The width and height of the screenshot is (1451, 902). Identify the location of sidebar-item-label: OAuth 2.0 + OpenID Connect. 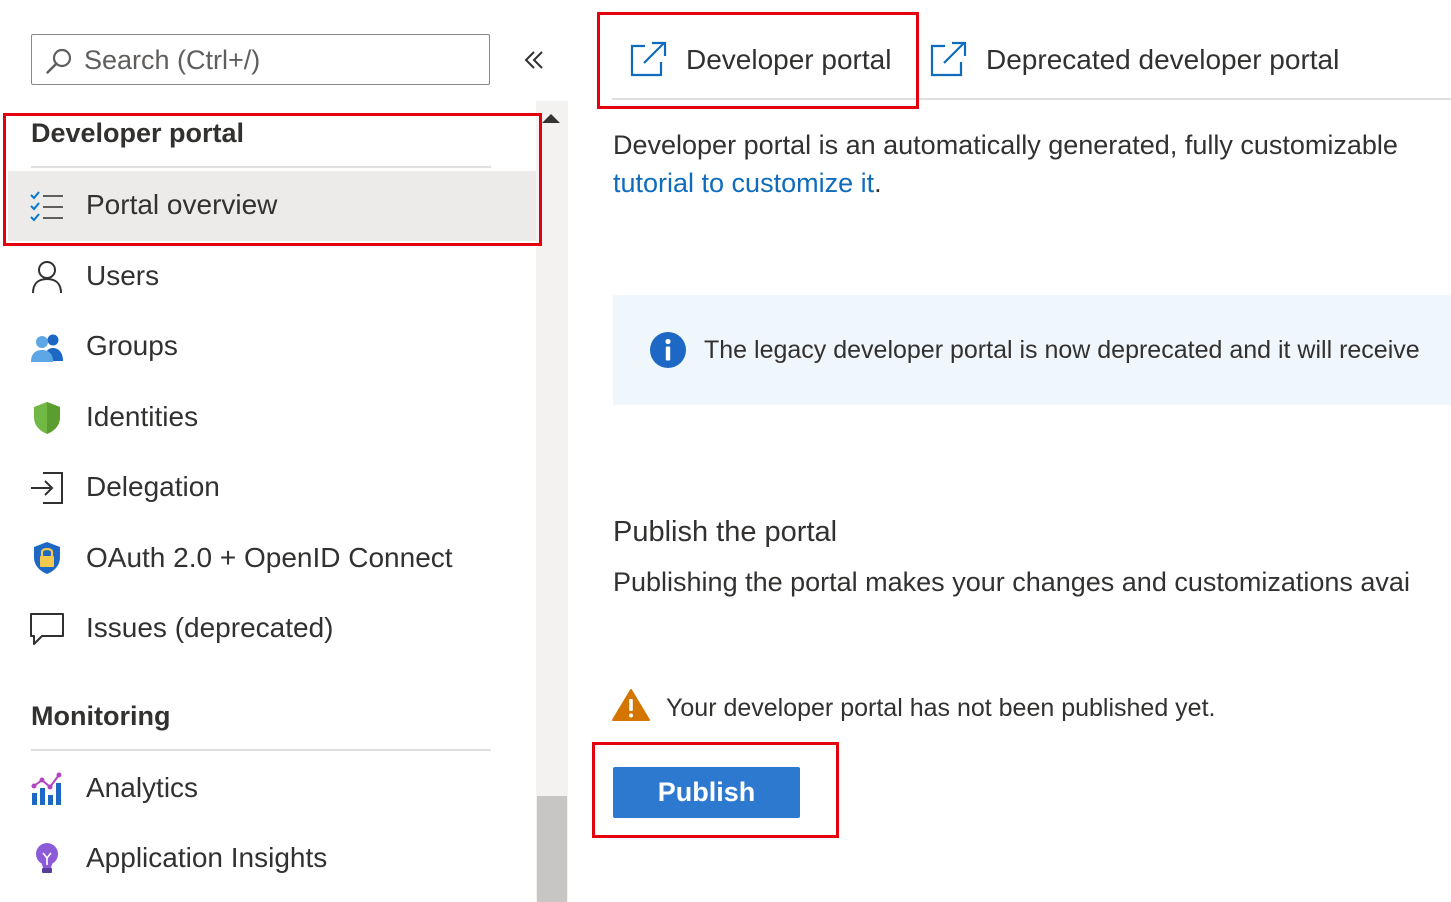
(269, 557).